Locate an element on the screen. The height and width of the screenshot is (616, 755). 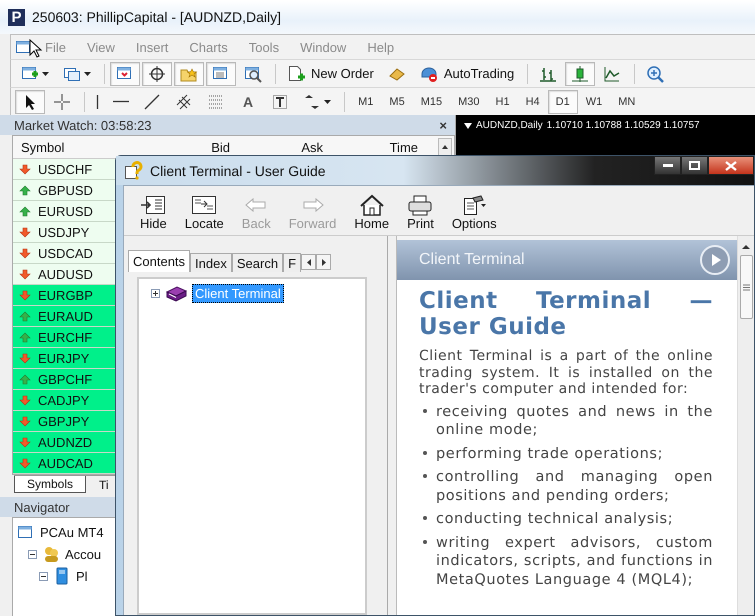
tab: Search is located at coordinates (258, 262).